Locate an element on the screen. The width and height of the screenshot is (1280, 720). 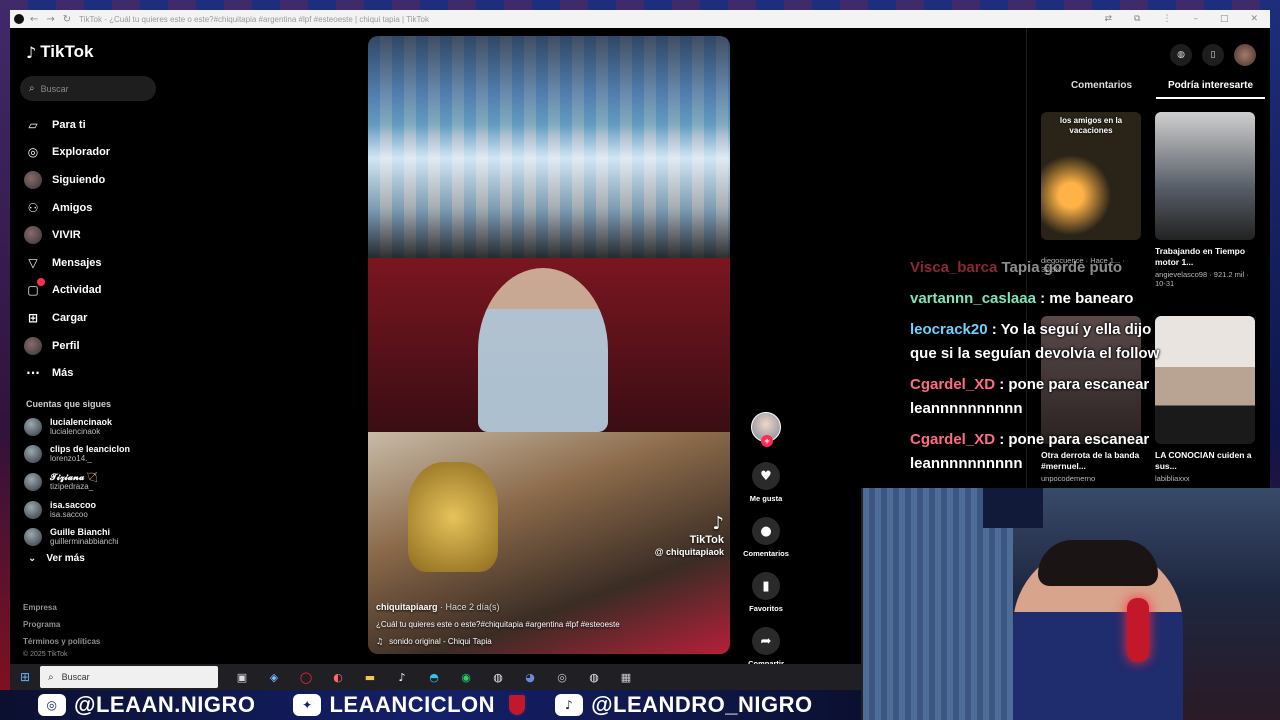
sidebar-item-actividad: ▢ Actividad is located at coordinates (90, 291).